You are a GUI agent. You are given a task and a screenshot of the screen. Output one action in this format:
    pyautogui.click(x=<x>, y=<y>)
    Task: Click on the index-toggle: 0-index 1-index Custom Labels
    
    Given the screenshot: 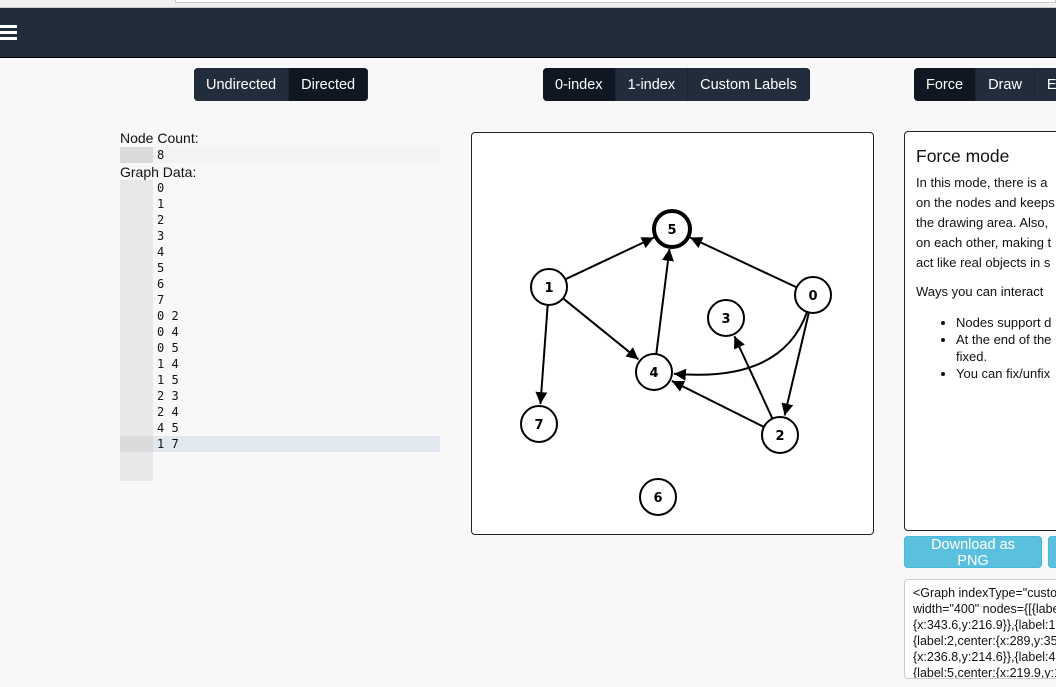 What is the action you would take?
    pyautogui.click(x=676, y=84)
    